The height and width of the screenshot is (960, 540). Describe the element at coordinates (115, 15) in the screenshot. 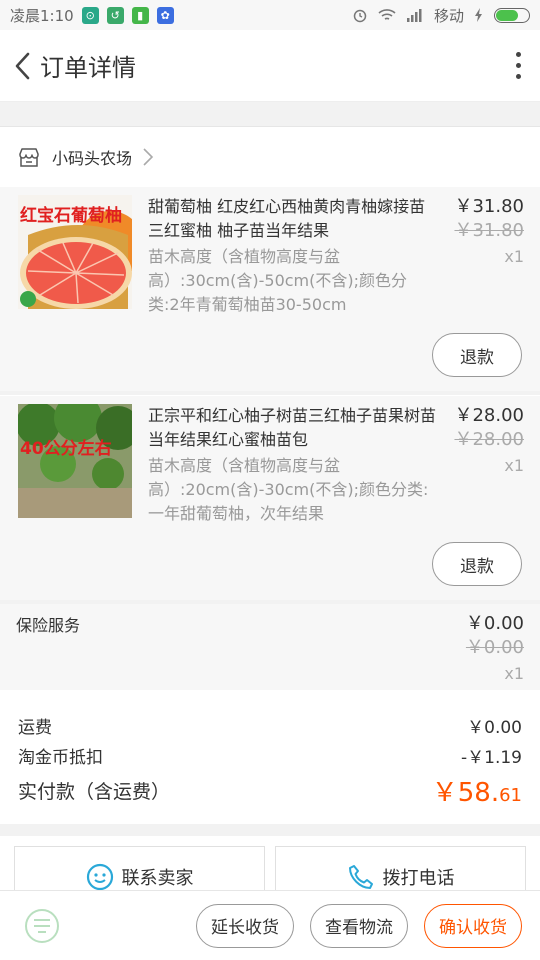

I see `app-notification-icon: ↺` at that location.